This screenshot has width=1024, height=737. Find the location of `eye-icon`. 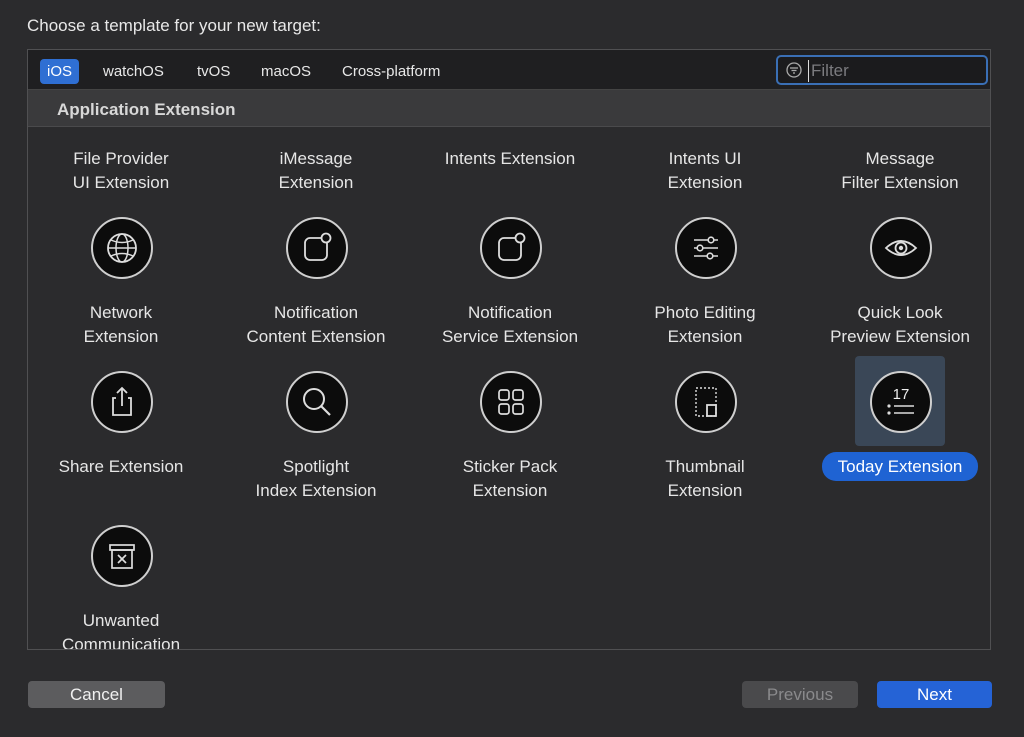

eye-icon is located at coordinates (901, 248).